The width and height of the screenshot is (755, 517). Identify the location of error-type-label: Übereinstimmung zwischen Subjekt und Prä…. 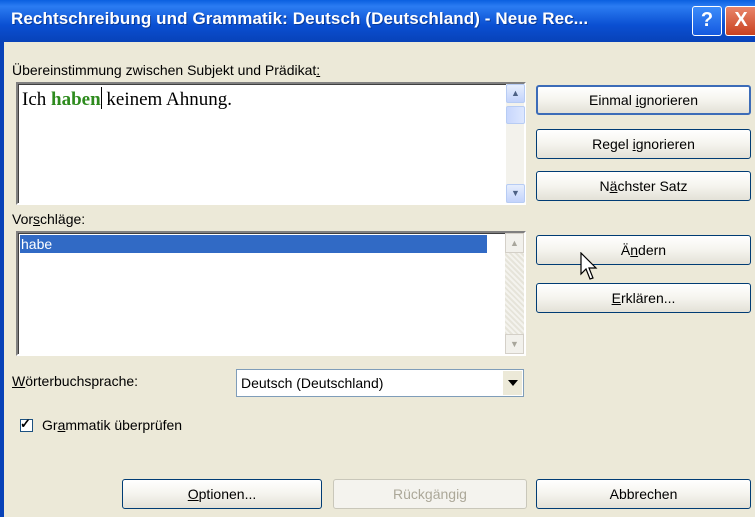
(166, 70).